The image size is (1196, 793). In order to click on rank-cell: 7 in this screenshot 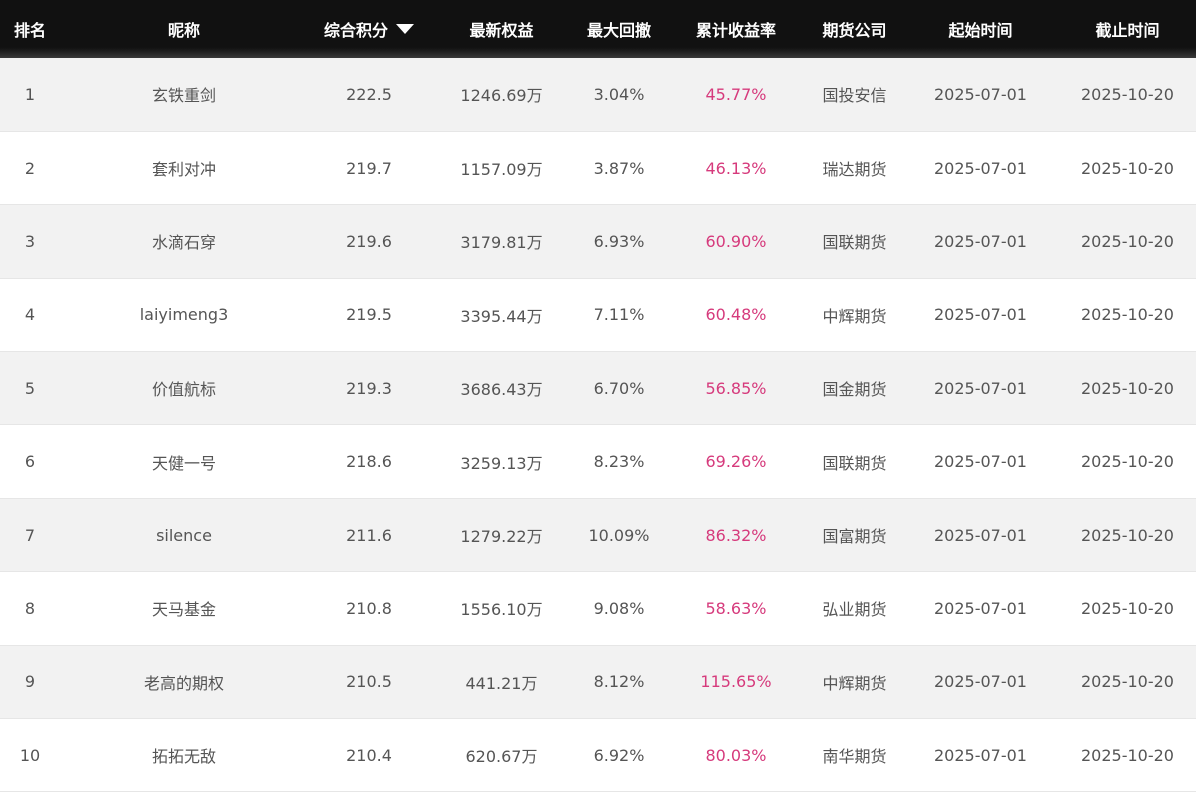, I will do `click(30, 535)`.